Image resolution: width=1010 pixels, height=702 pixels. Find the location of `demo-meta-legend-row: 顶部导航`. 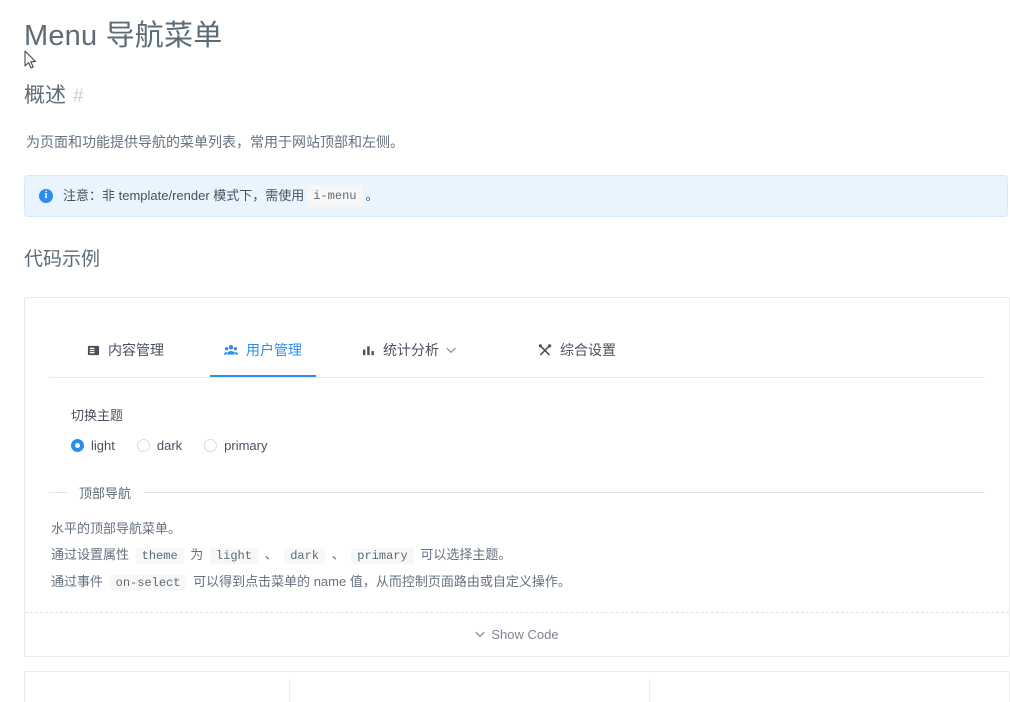

demo-meta-legend-row: 顶部导航 is located at coordinates (517, 492).